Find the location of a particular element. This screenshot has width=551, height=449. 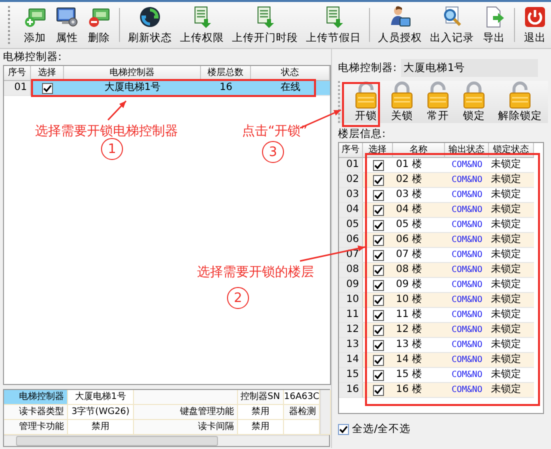

property-label: 键盘管理功能 is located at coordinates (186, 412).